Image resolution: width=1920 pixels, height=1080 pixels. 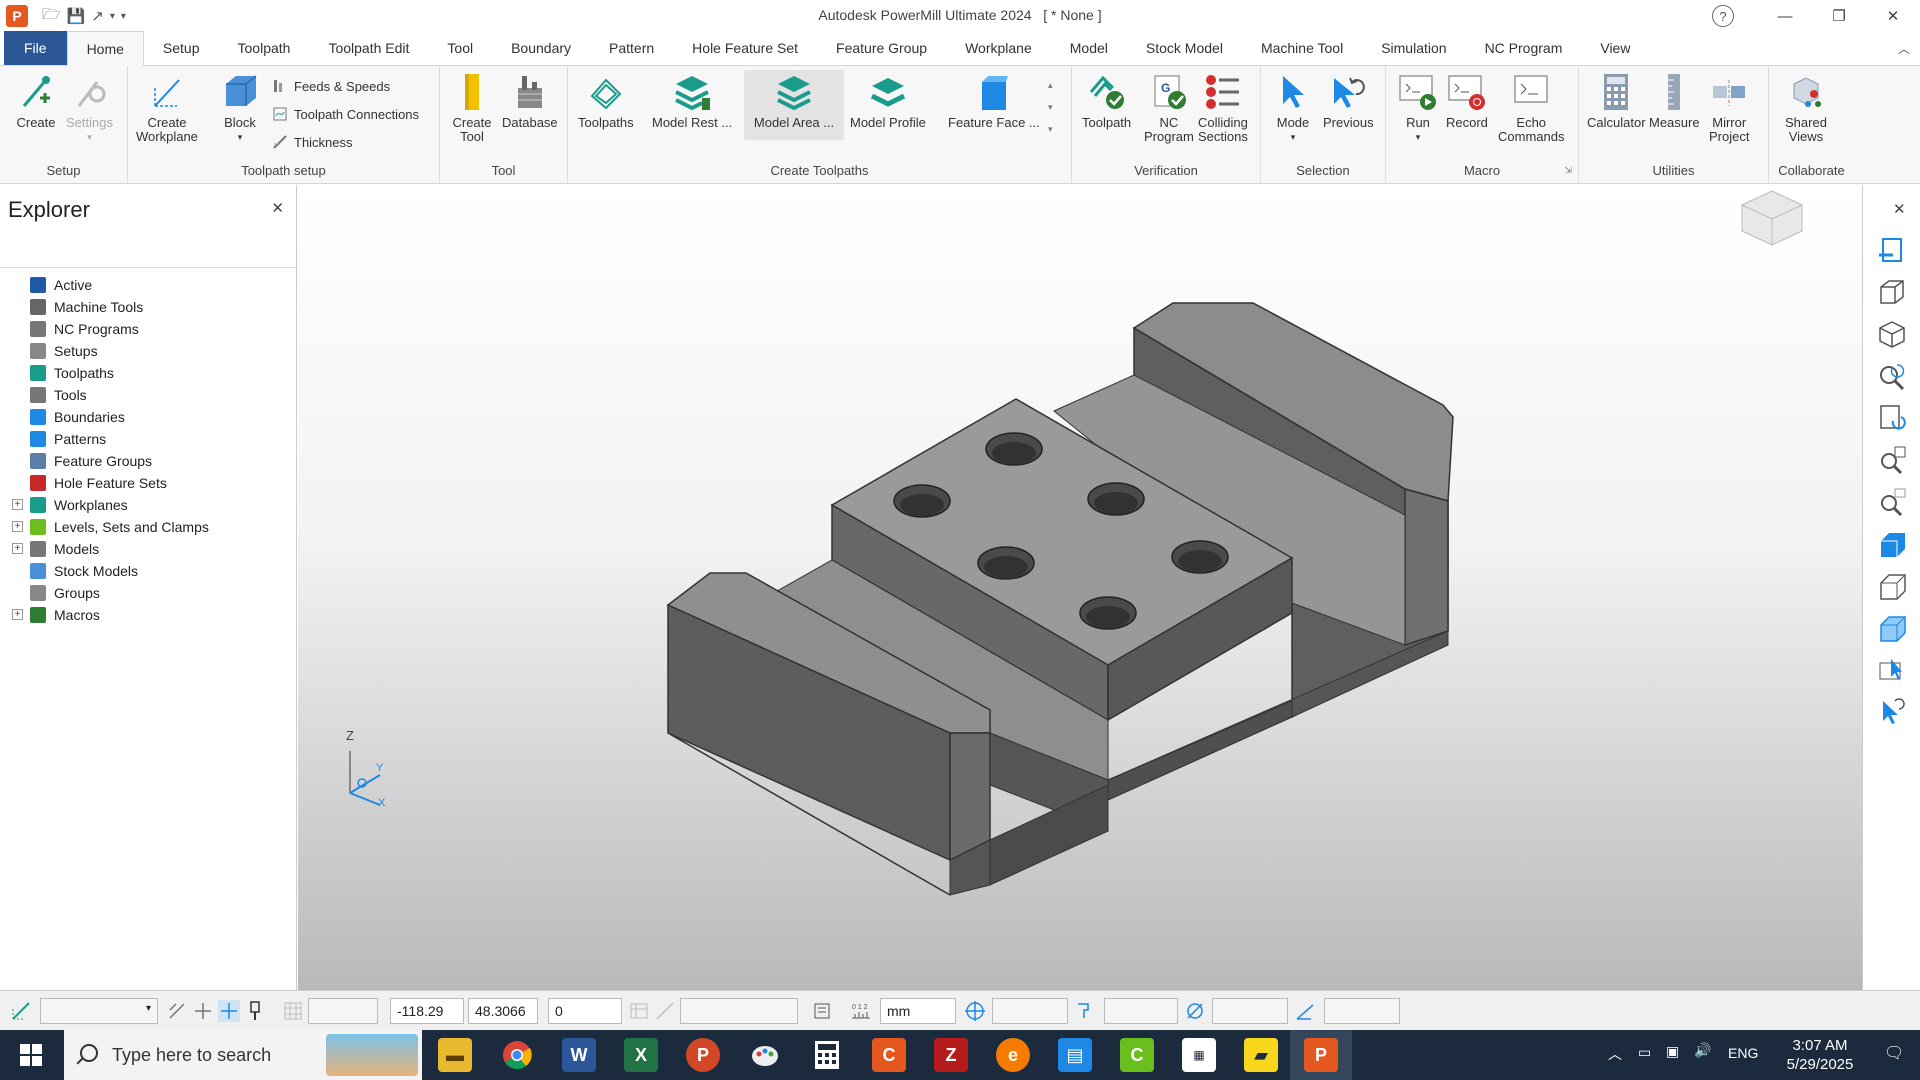 I want to click on toolpath-verify-button: Toolpath, so click(x=1106, y=101).